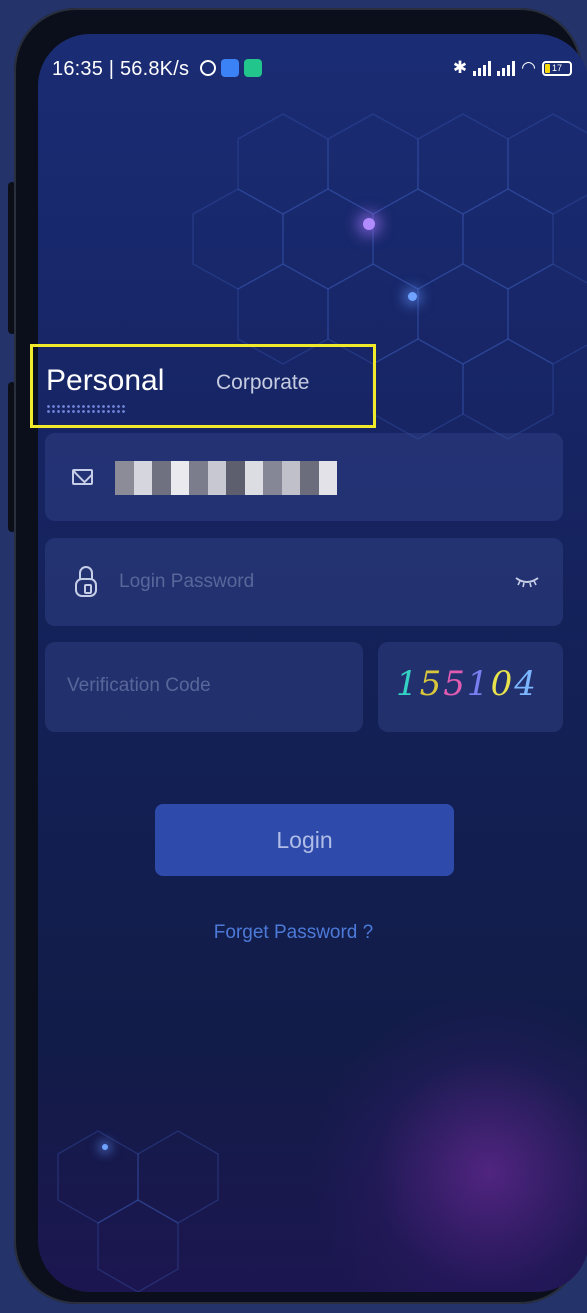 This screenshot has height=1313, width=587. I want to click on captcha-image: 155104, so click(470, 687).